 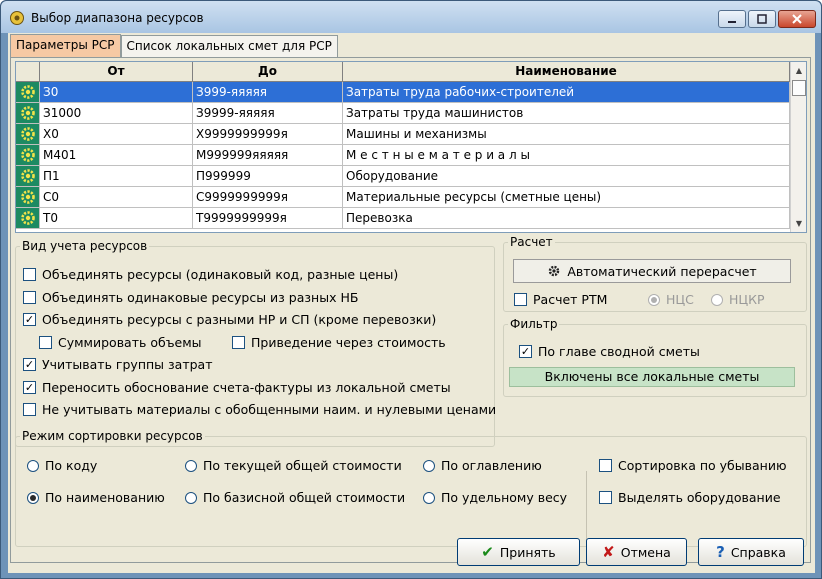 I want to click on highlight-equipment-checkbox: Выделять оборудование, so click(x=690, y=497).